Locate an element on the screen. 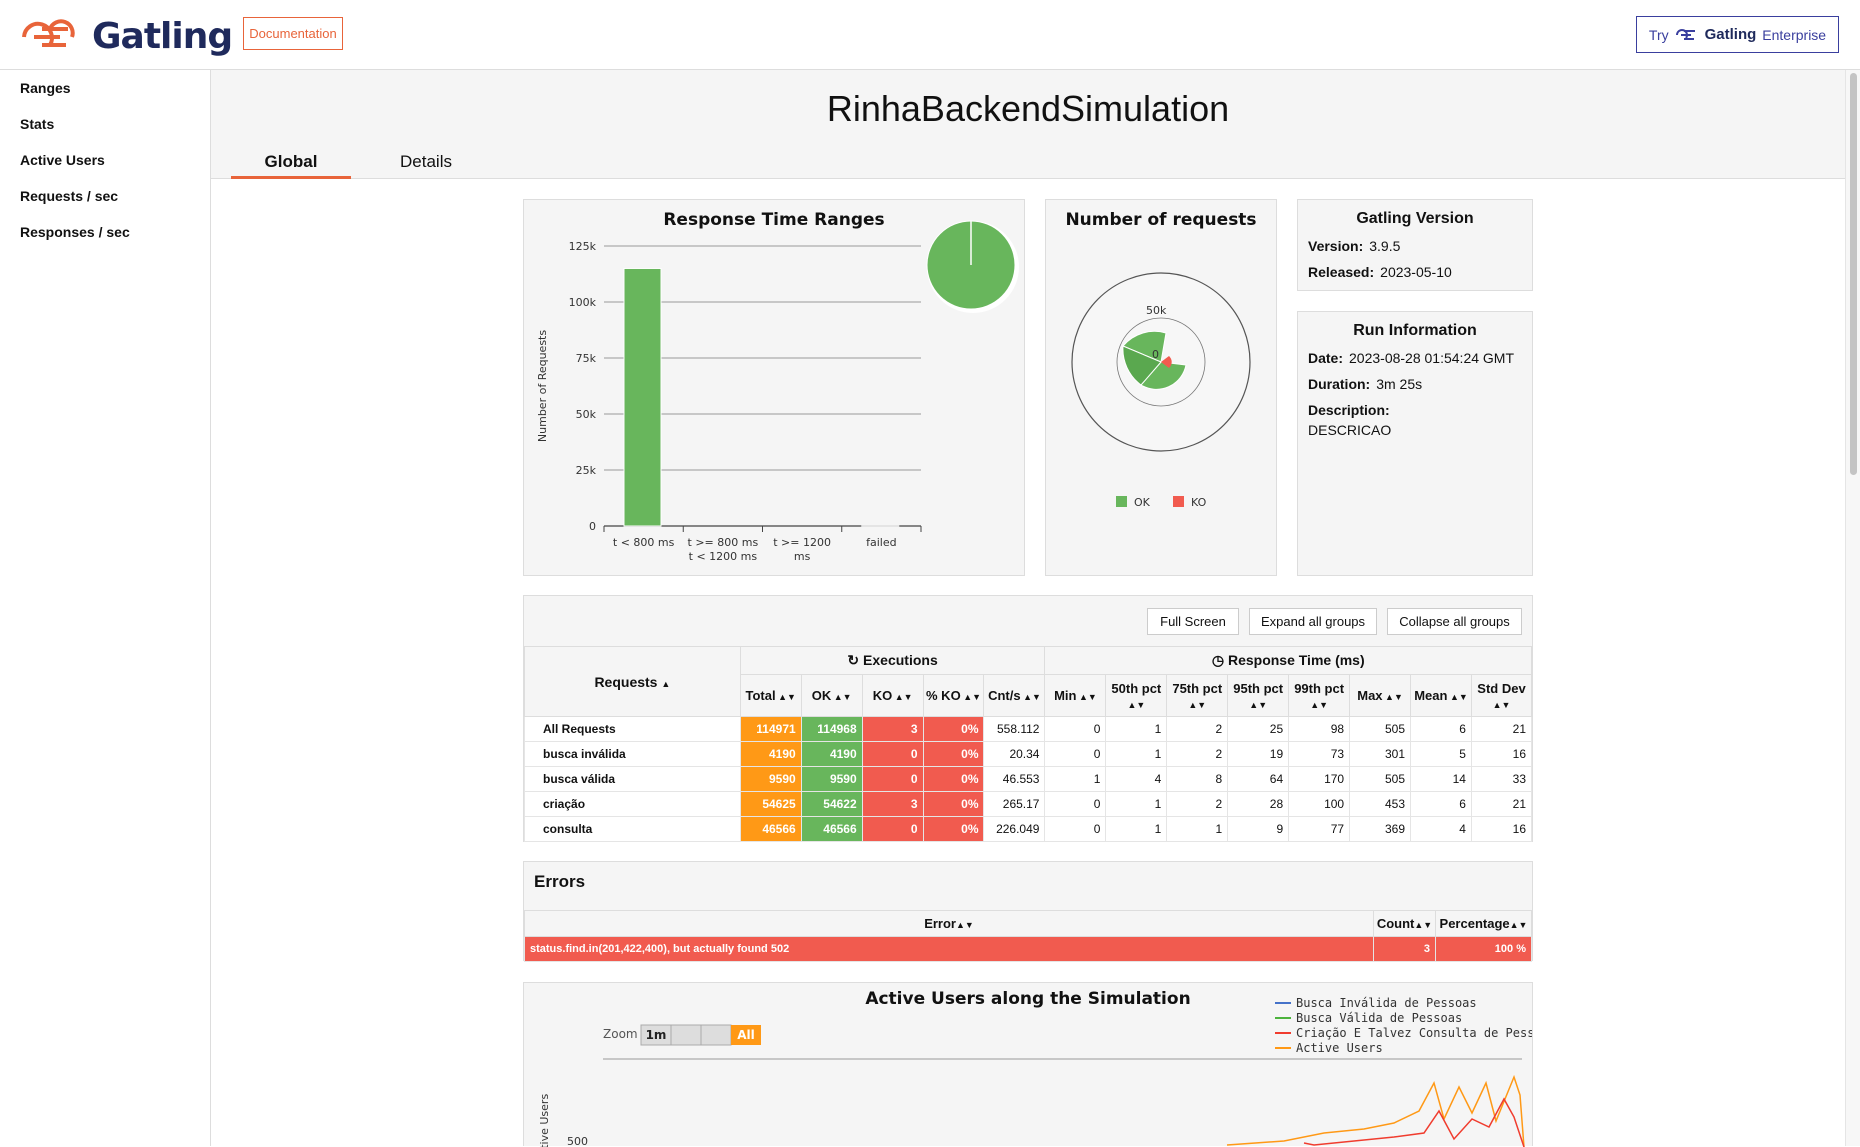 Image resolution: width=1860 pixels, height=1147 pixels. series-active-users is located at coordinates (1375, 1112).